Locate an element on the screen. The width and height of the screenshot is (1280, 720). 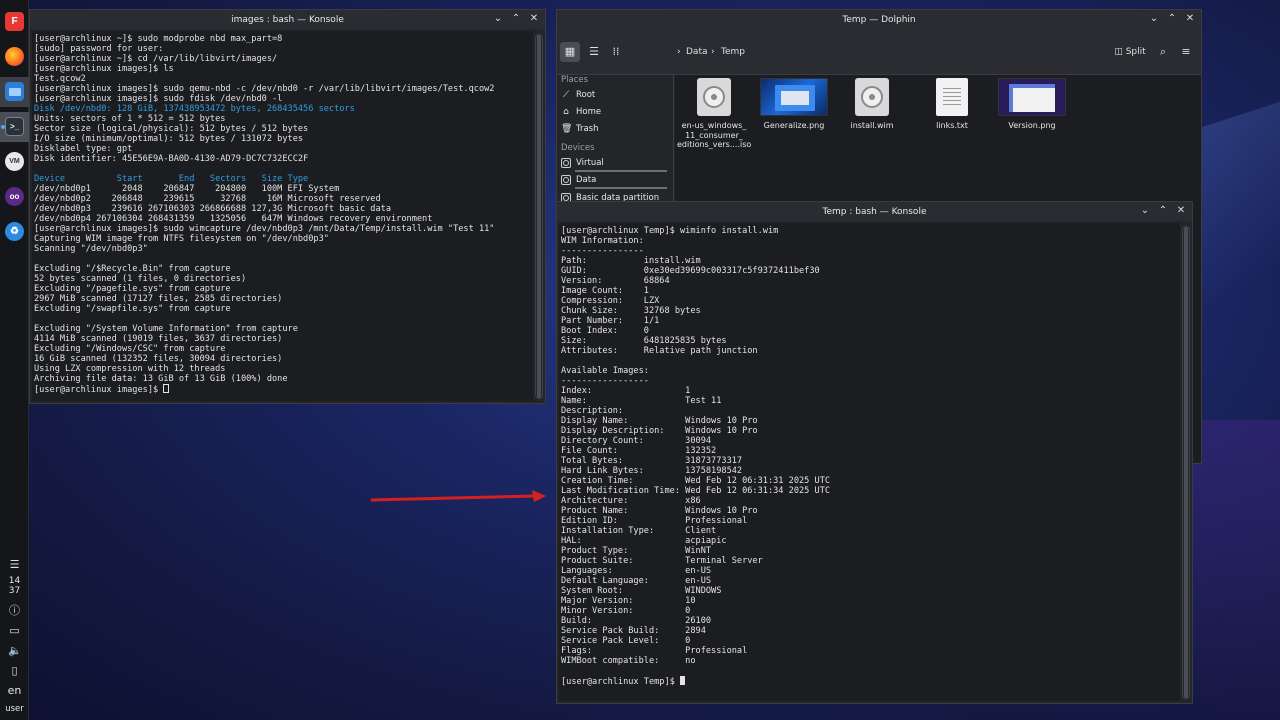
file-item: links.txt is located at coordinates (952, 104).